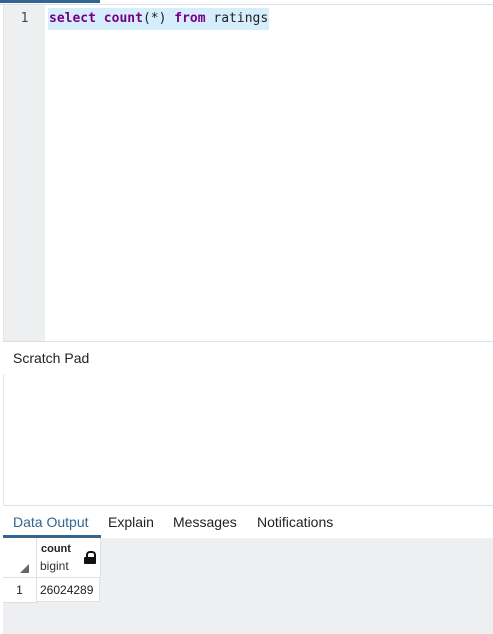  What do you see at coordinates (241, 18) in the screenshot?
I see `table-name: ratings` at bounding box center [241, 18].